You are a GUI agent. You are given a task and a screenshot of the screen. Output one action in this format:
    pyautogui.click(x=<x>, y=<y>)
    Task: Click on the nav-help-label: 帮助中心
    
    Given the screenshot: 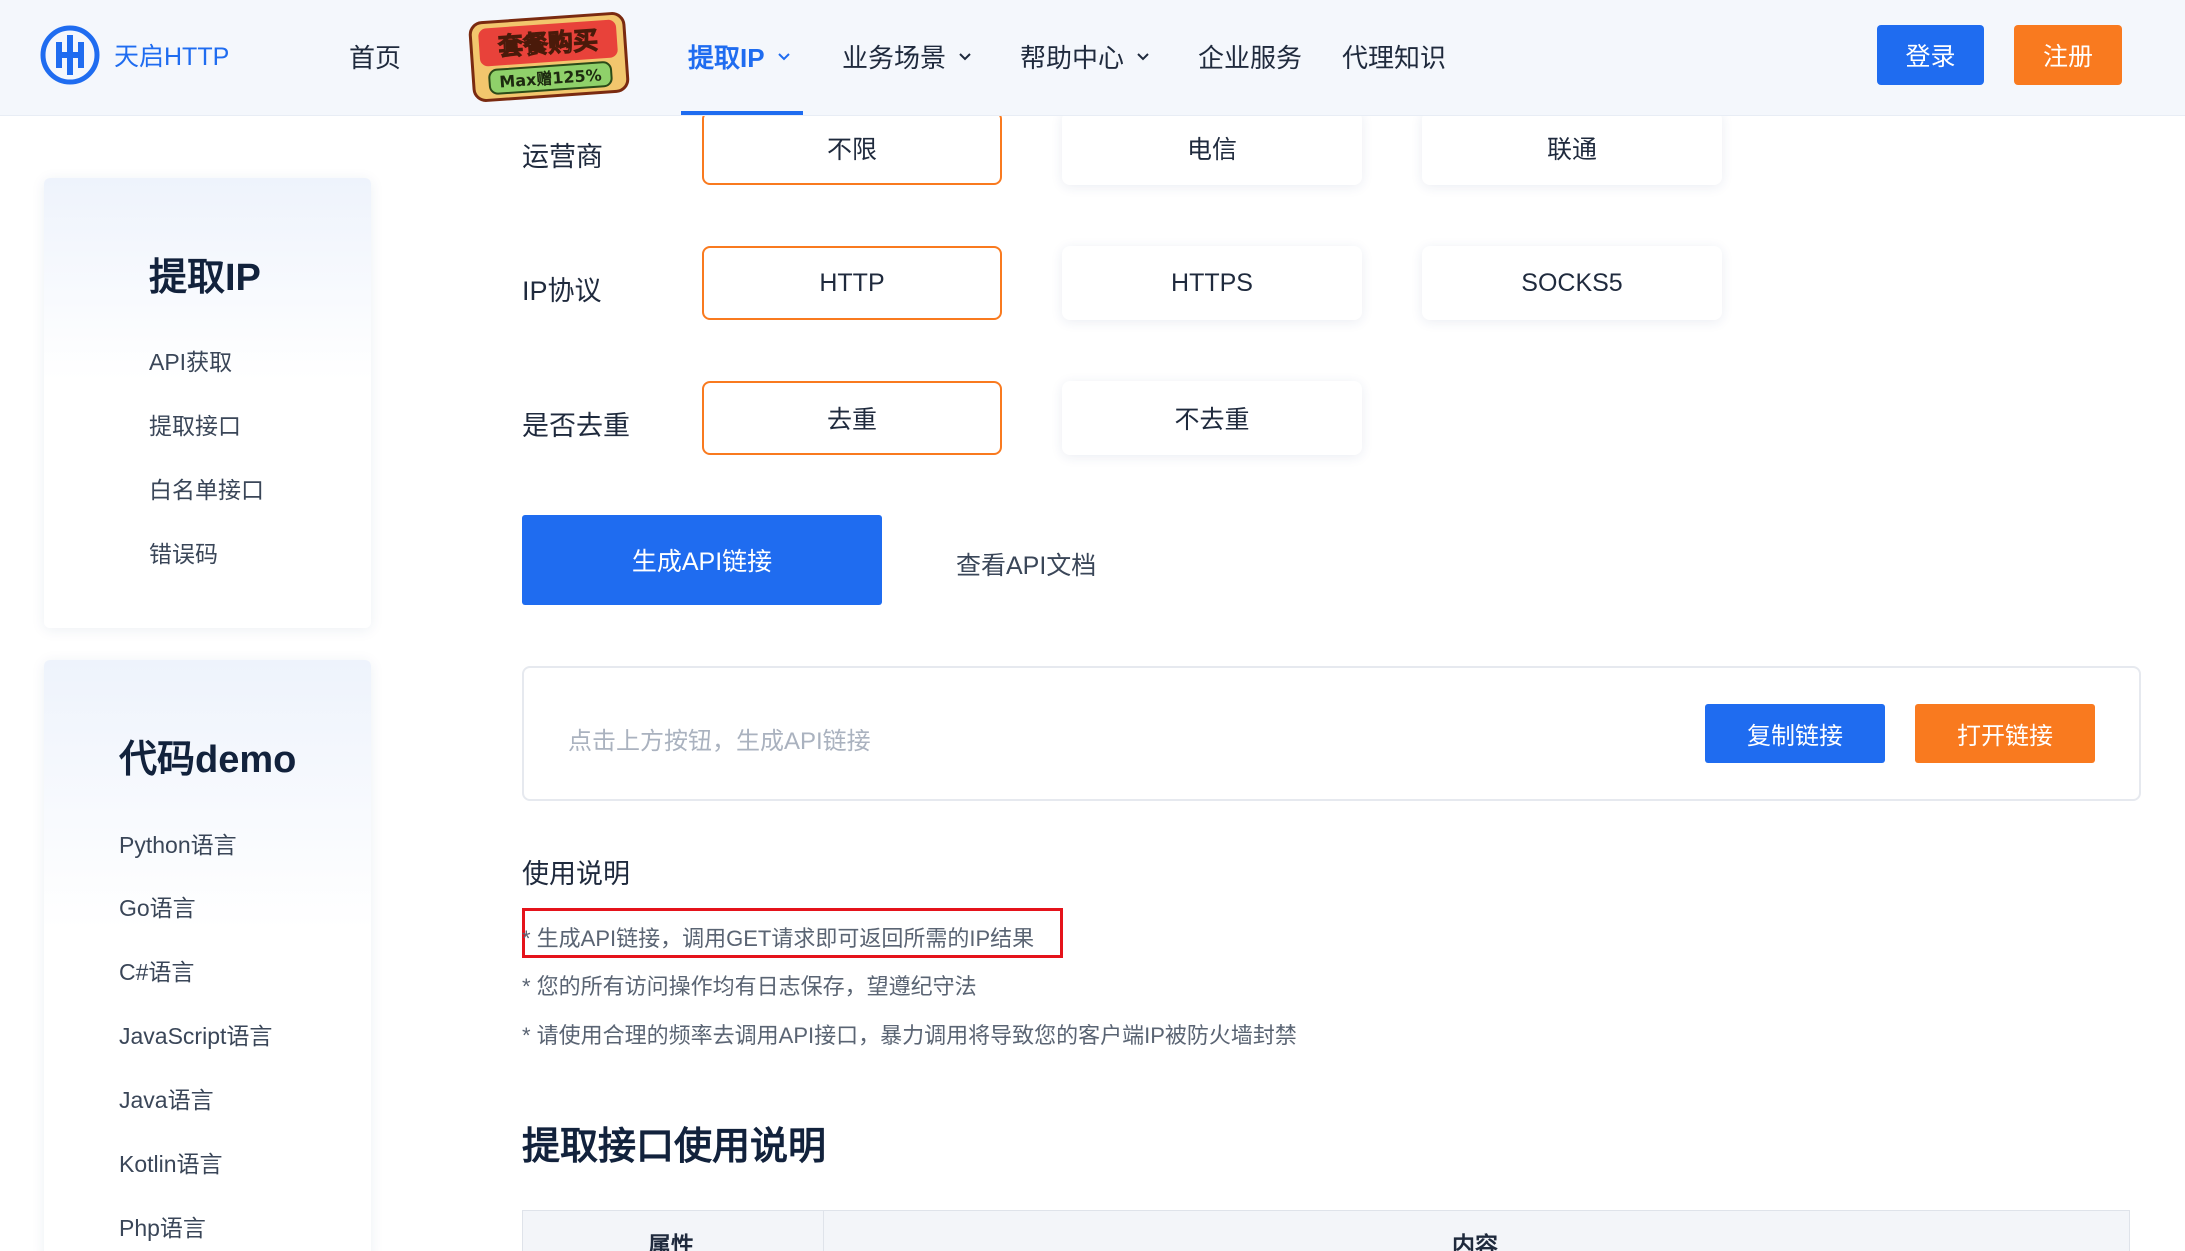 What is the action you would take?
    pyautogui.click(x=1072, y=58)
    